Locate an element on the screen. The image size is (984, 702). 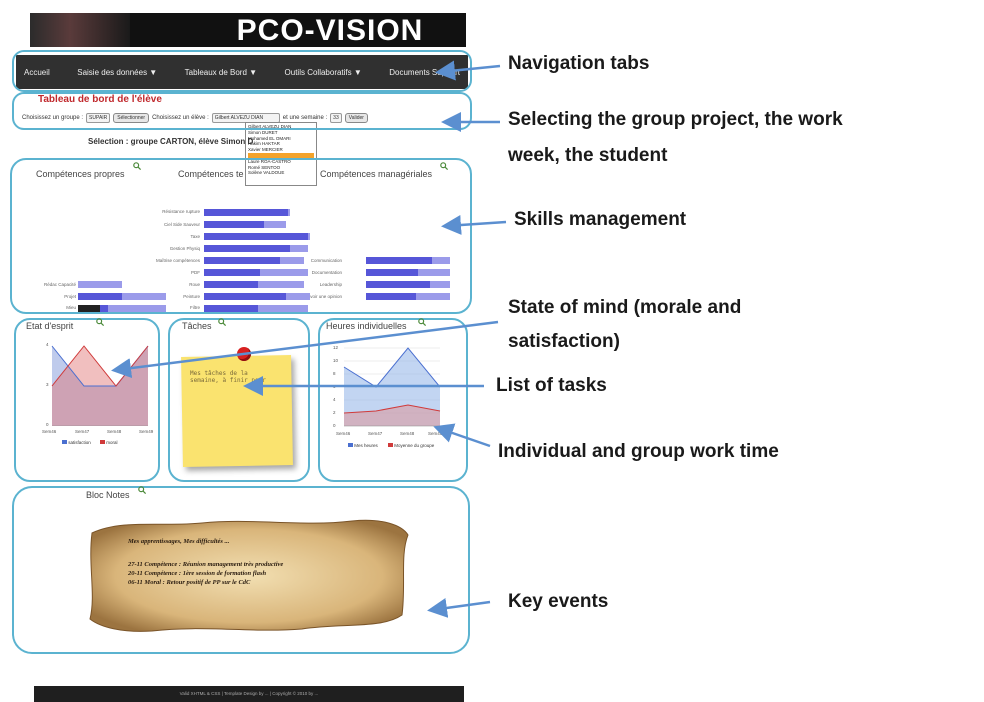
label-navigation-tabs: Navigation tabs is located at coordinates (579, 63).